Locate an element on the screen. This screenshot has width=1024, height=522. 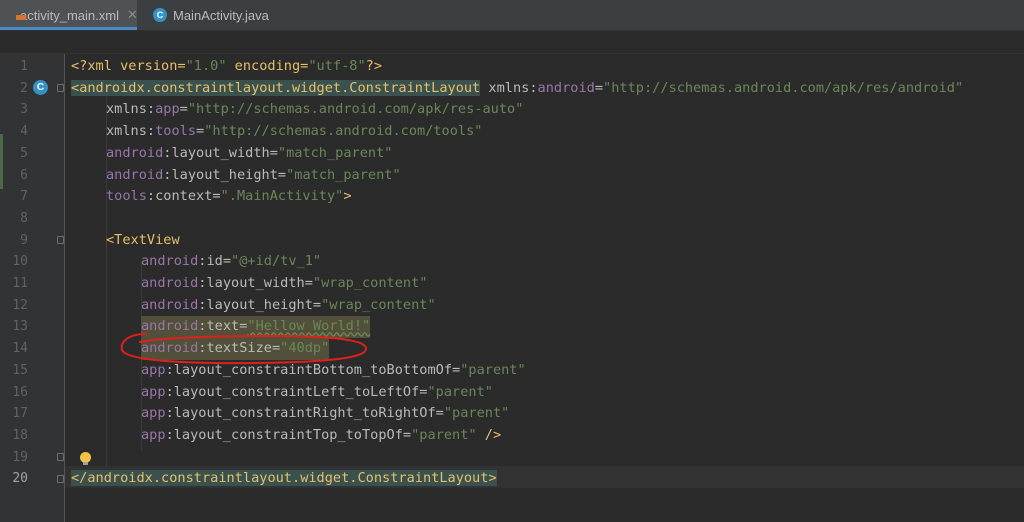
line-number: 19 is located at coordinates (20, 457).